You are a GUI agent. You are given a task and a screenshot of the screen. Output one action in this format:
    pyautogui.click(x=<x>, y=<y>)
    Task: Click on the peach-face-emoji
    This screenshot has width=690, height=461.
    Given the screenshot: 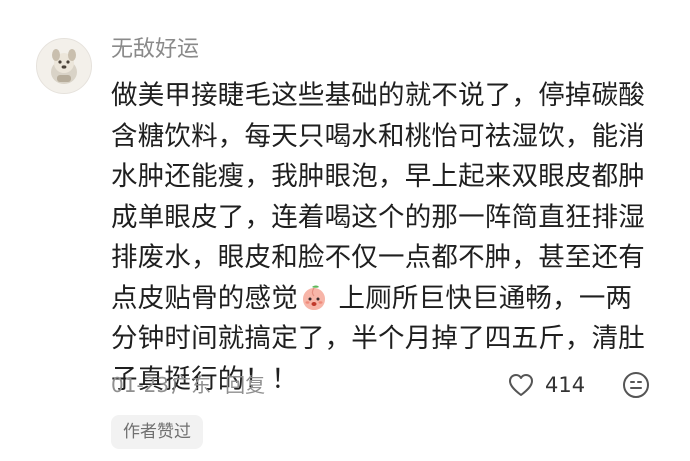 What is the action you would take?
    pyautogui.click(x=313, y=297)
    